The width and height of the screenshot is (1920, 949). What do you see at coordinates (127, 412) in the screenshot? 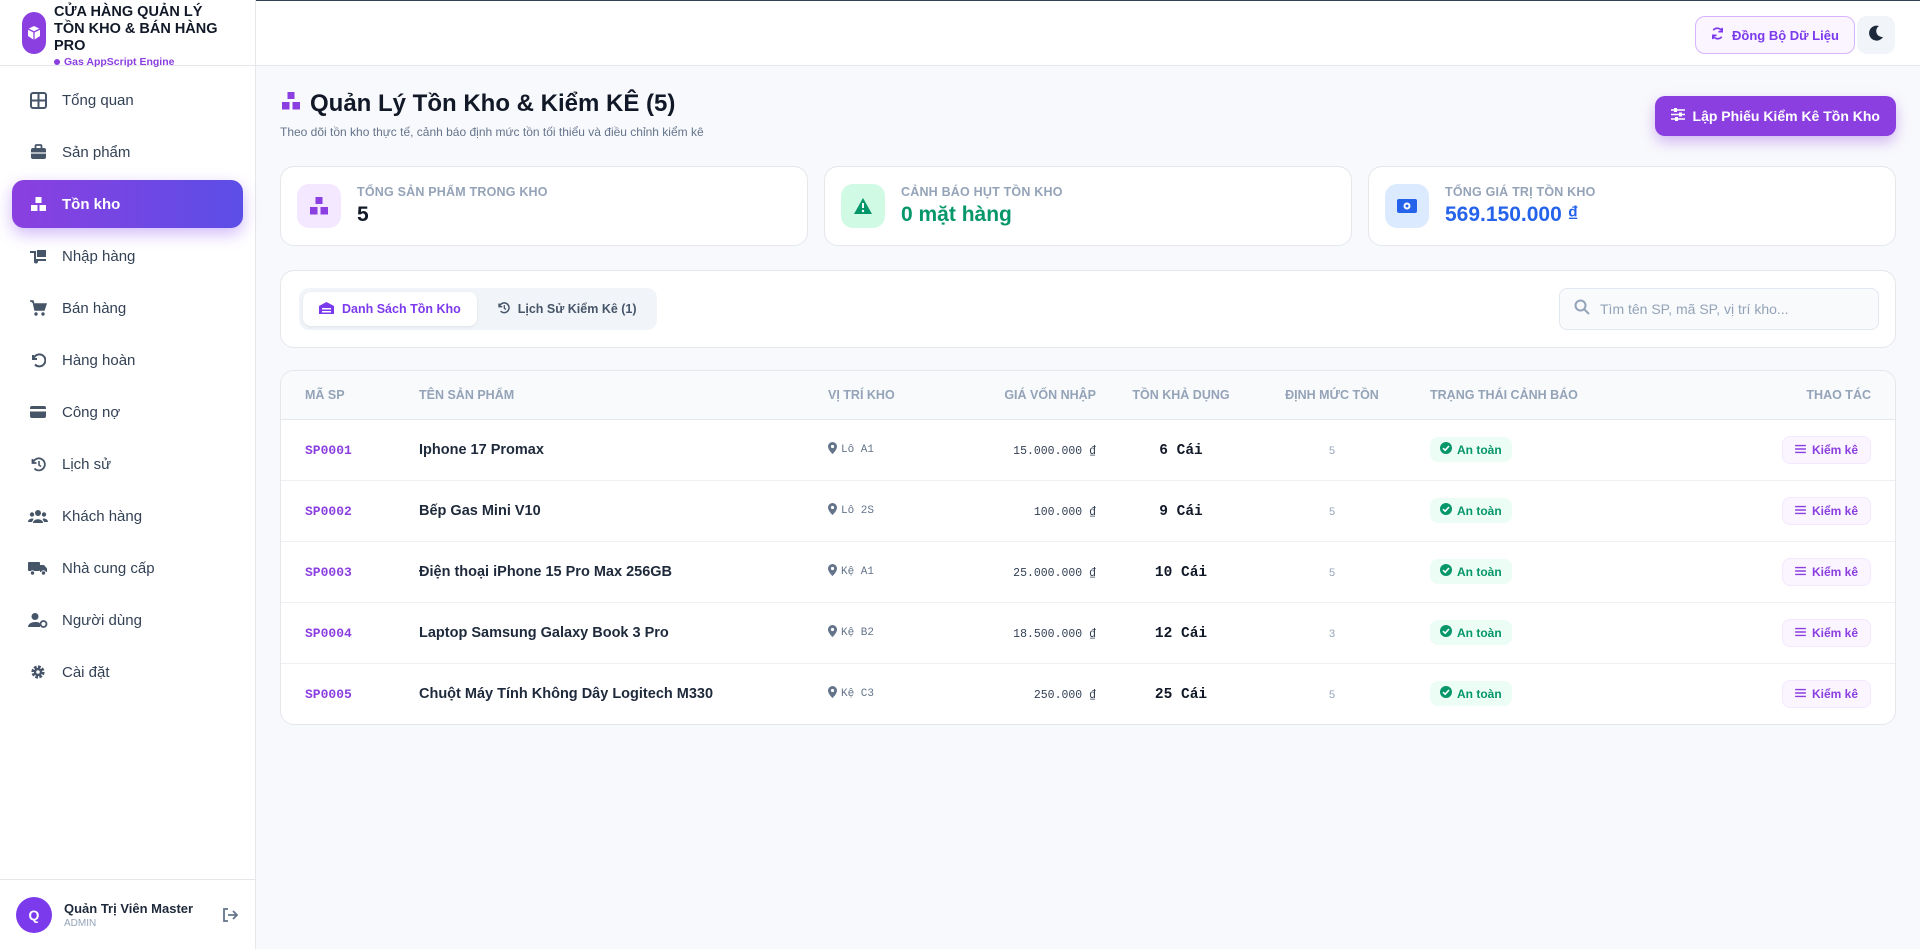
I see `sidebar-item-cong-no: Công nợ` at bounding box center [127, 412].